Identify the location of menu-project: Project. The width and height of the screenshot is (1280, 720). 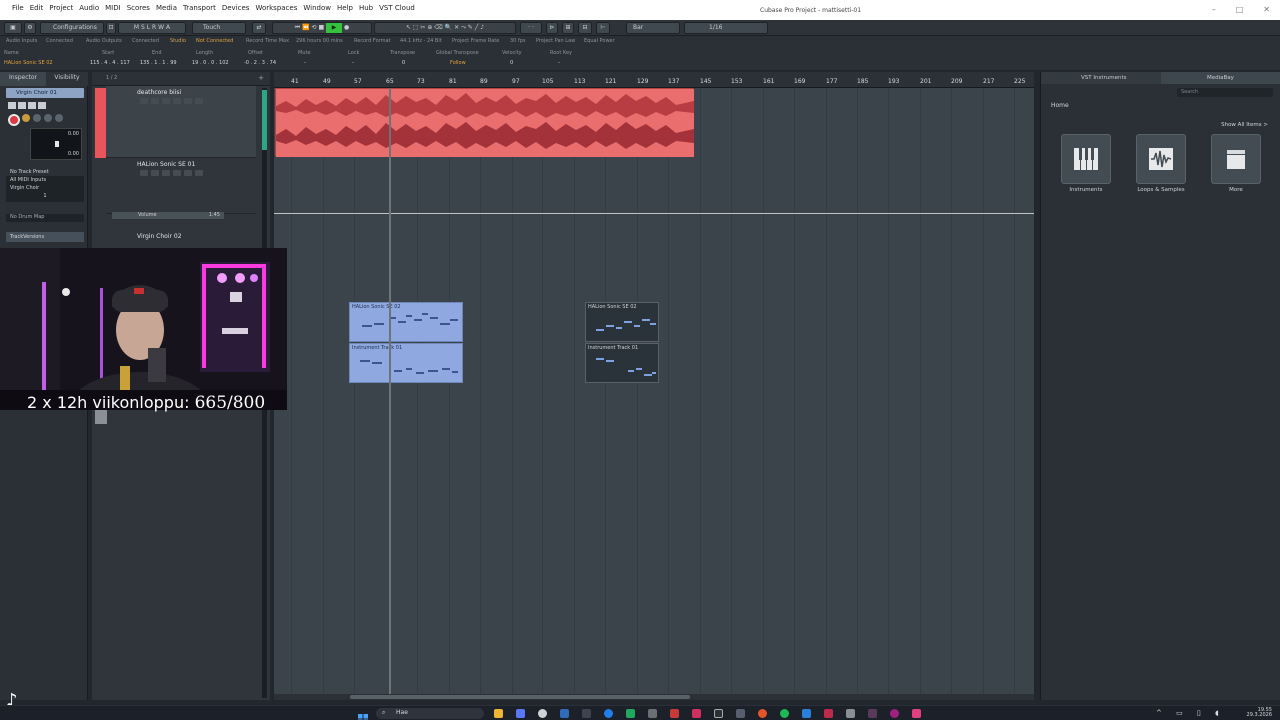
(61, 8).